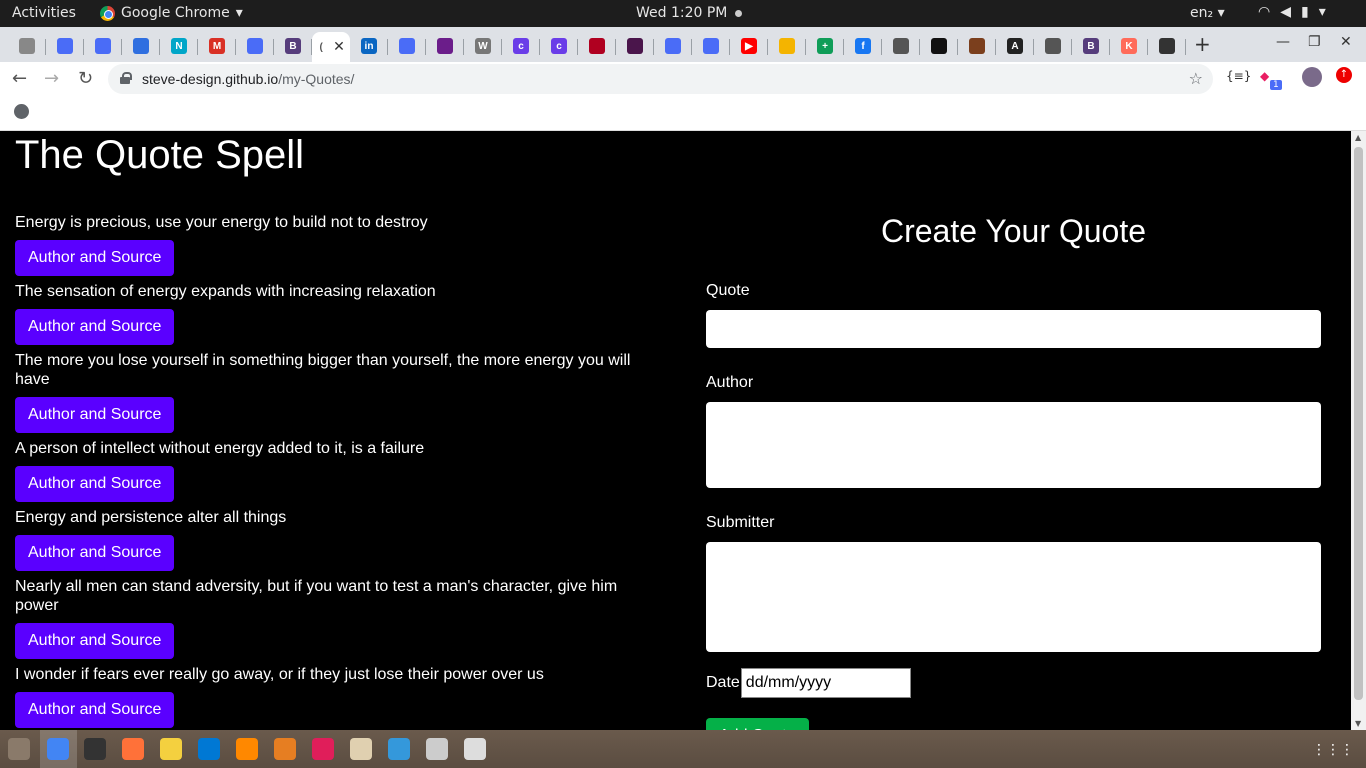 This screenshot has height=768, width=1366. Describe the element at coordinates (1358, 723) in the screenshot. I see `scroll-down-icon: ▼` at that location.